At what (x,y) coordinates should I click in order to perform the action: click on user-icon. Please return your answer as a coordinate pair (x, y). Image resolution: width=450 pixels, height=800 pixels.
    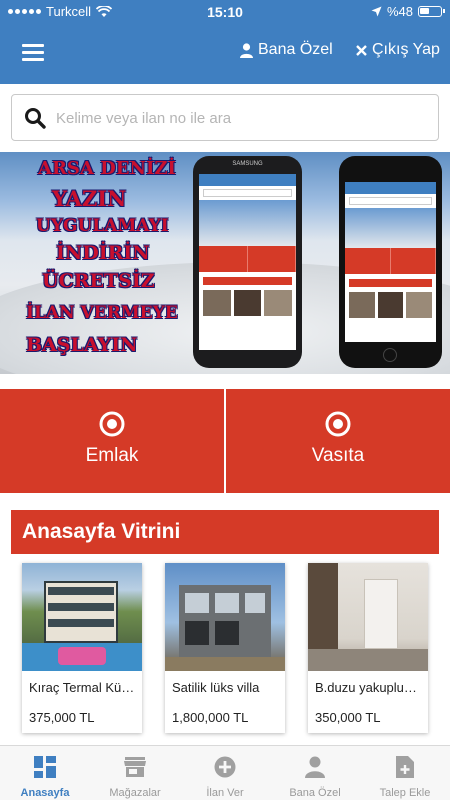
    Looking at the image, I should click on (246, 50).